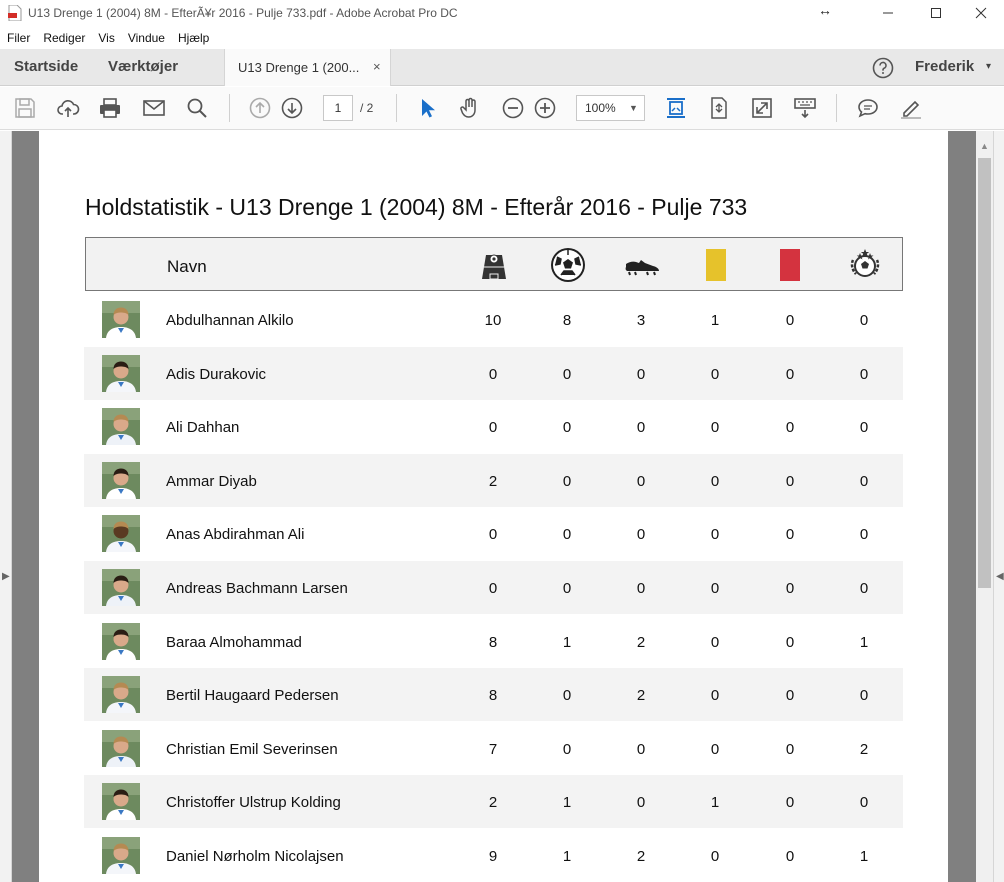  I want to click on sign-button, so click(911, 108).